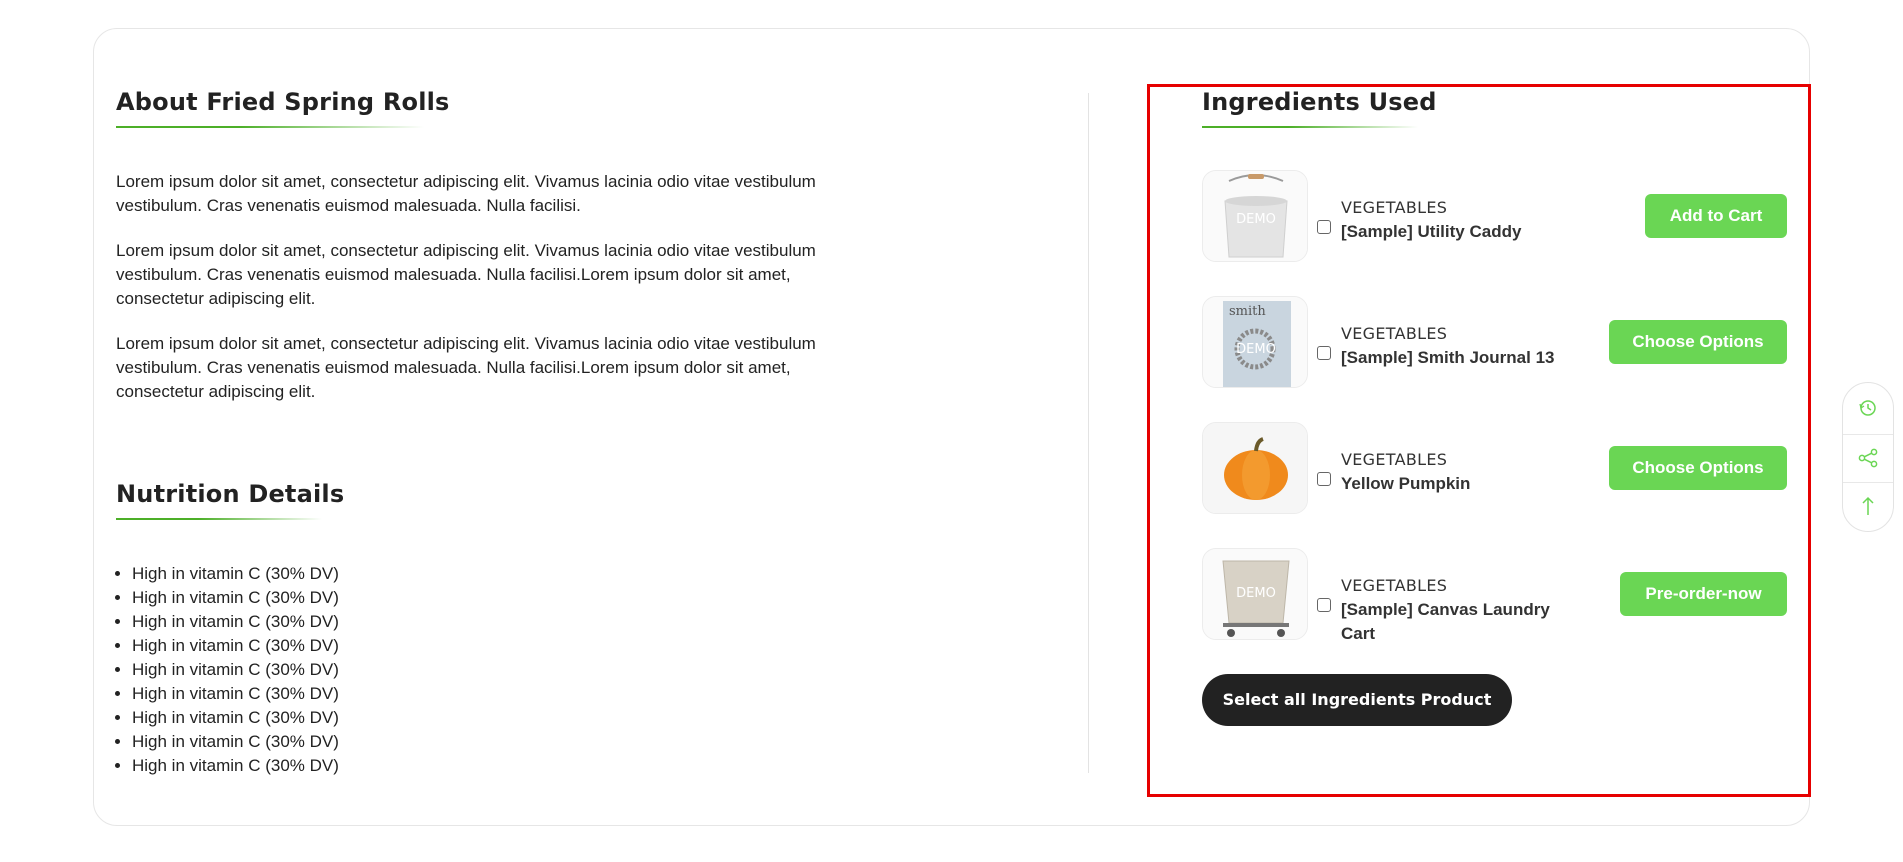  I want to click on ingredient-item: VEGETABLES Yellow Pumpkin Choose Options, so click(1494, 470).